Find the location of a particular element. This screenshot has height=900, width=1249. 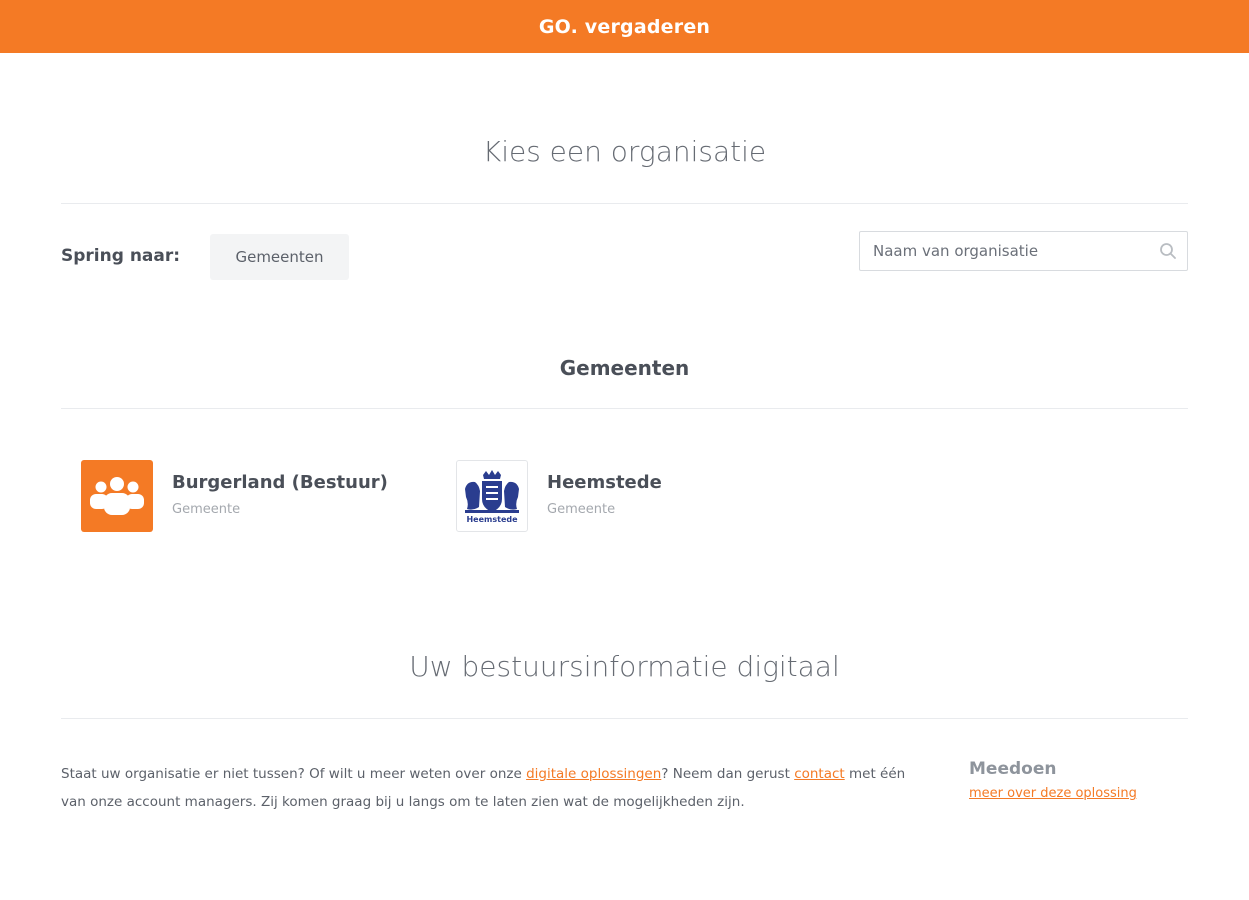

group-icon is located at coordinates (117, 496).